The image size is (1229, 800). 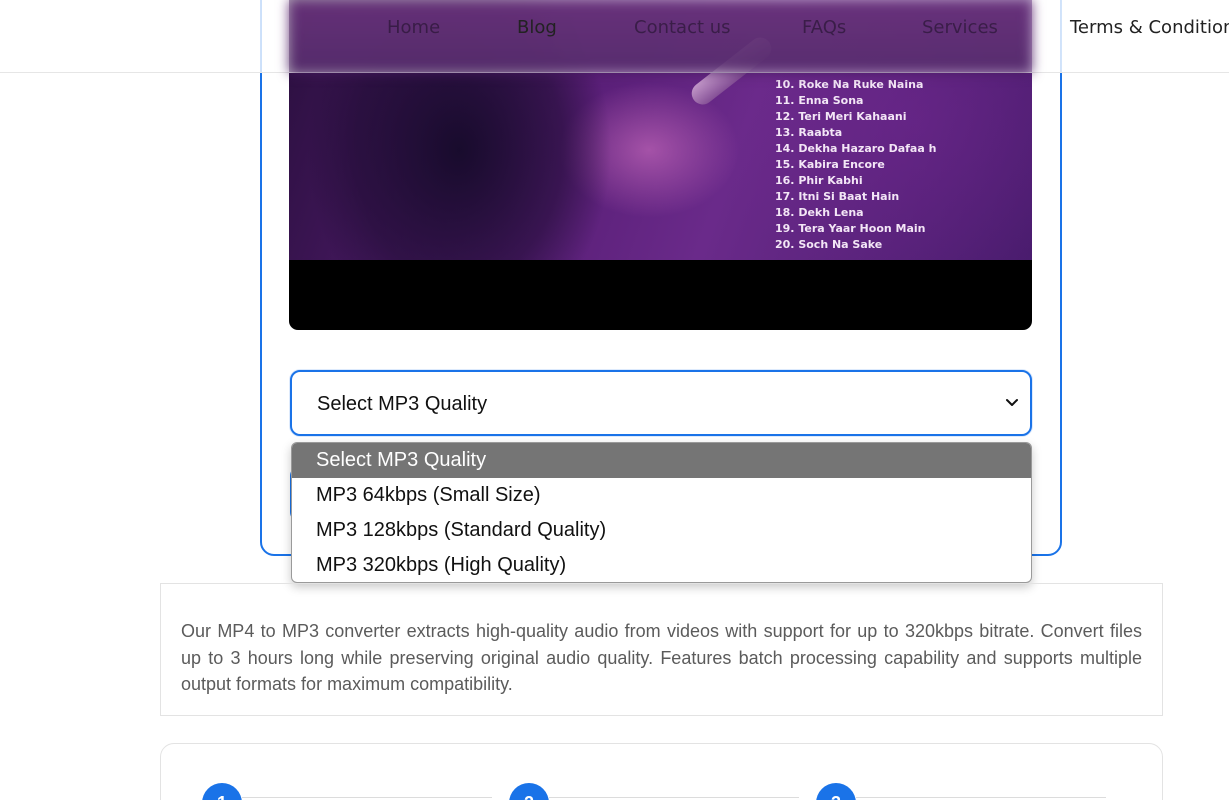 I want to click on track-item: 20. Soch Na Sake, so click(x=829, y=244).